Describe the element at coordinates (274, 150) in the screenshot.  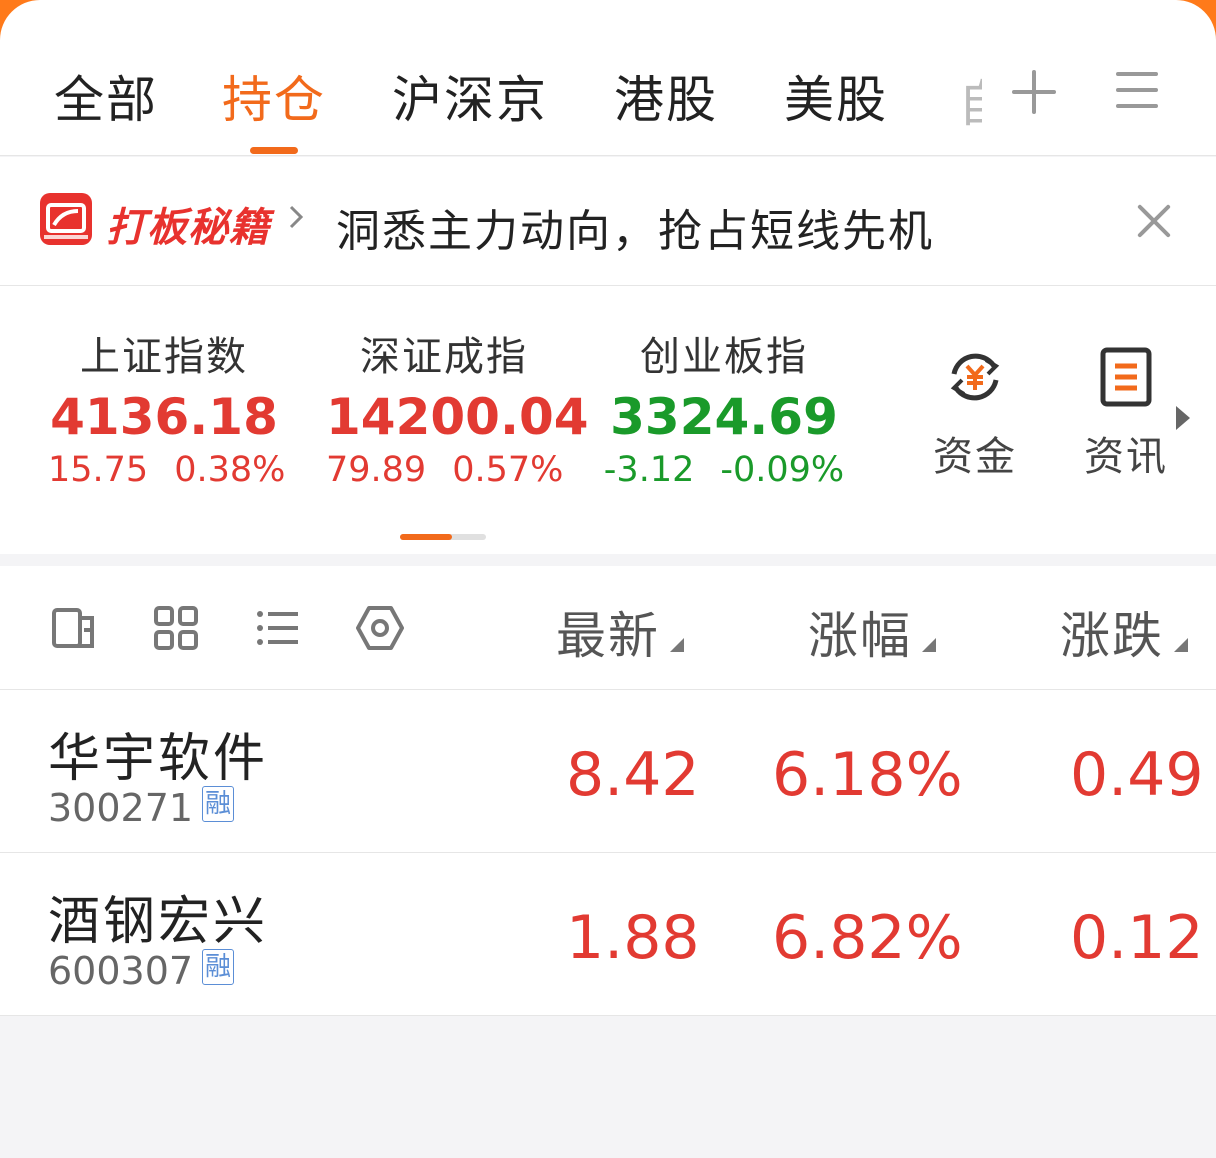
I see `active-tab-indicator` at that location.